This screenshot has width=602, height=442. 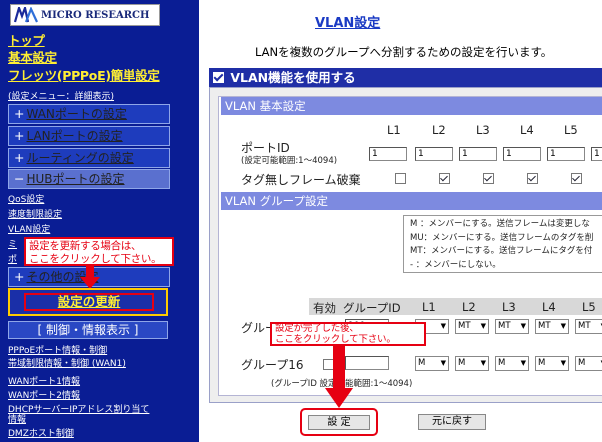 What do you see at coordinates (522, 154) in the screenshot?
I see `port-id-input-l4: 1` at bounding box center [522, 154].